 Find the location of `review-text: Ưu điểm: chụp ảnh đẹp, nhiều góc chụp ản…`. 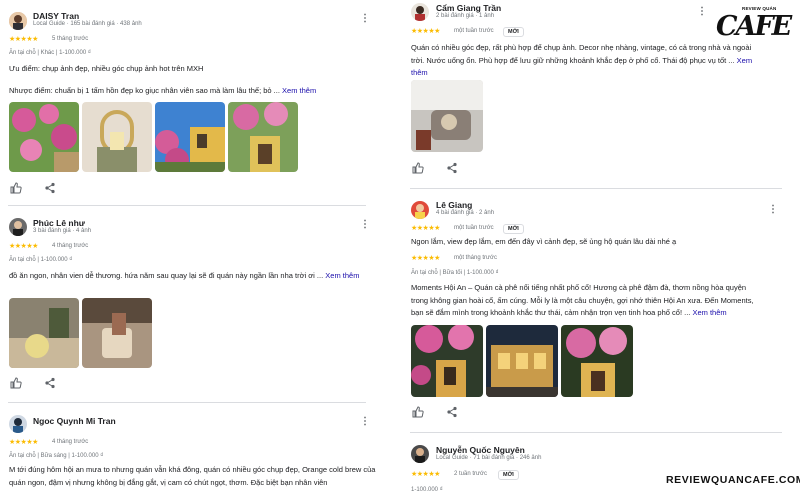

review-text: Ưu điểm: chụp ảnh đẹp, nhiều góc chụp ản… is located at coordinates (106, 68).